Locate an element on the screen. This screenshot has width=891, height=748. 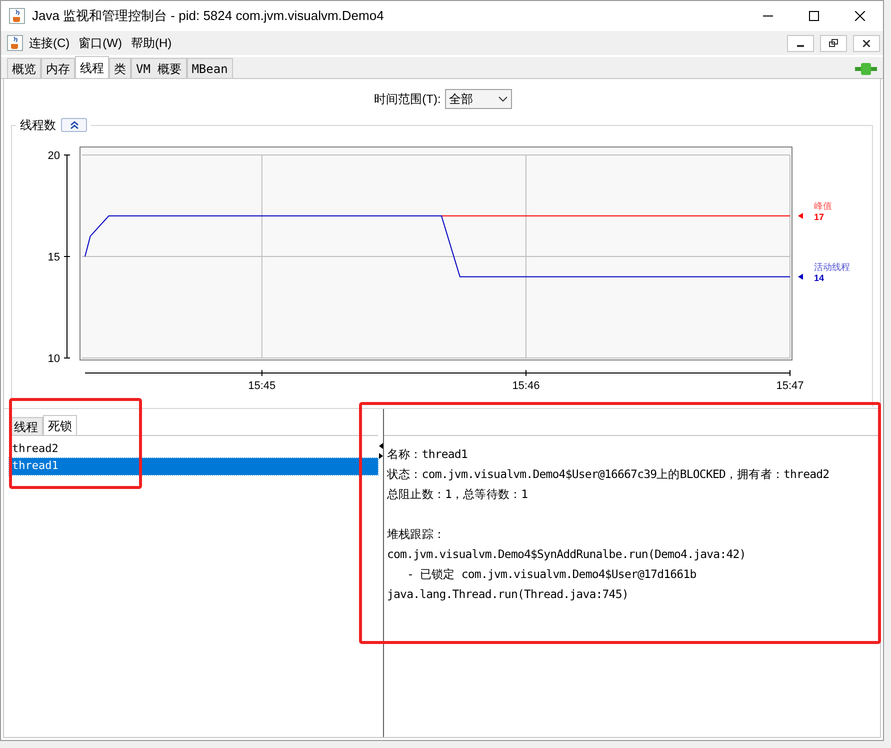
maximize-icon is located at coordinates (814, 16).